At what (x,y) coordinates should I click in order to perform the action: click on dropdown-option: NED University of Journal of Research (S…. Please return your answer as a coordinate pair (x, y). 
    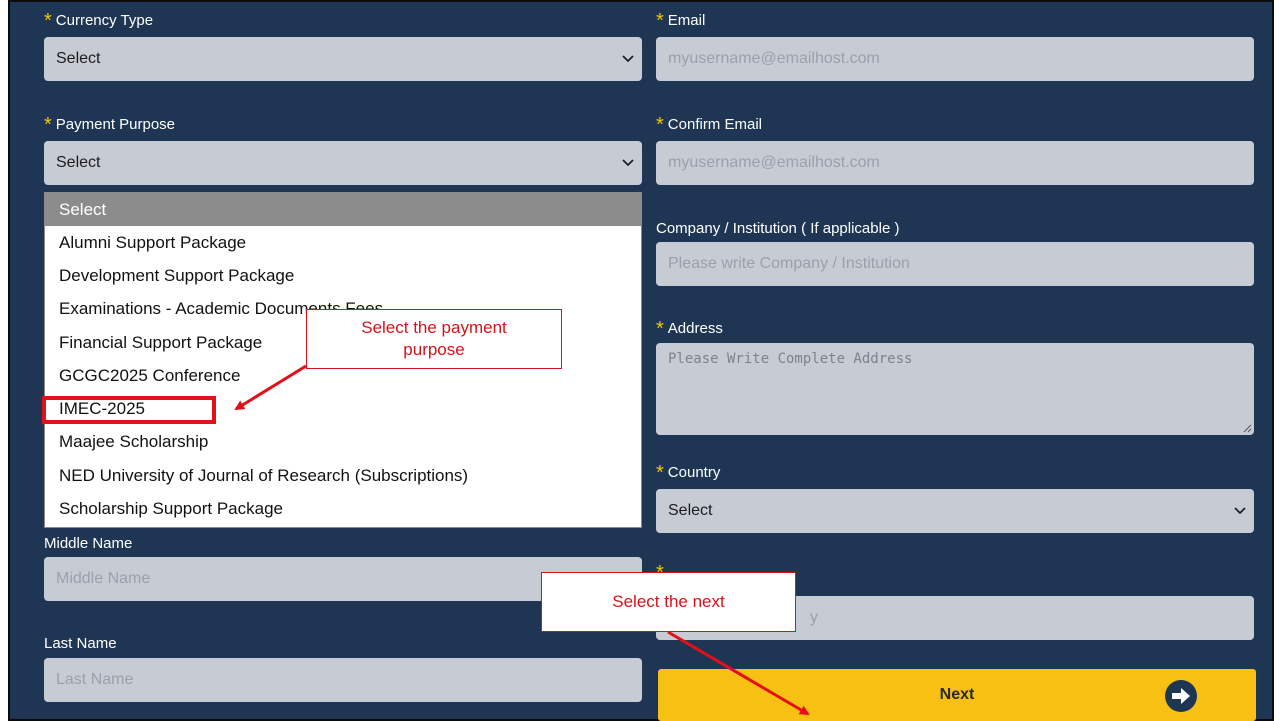
    Looking at the image, I should click on (343, 475).